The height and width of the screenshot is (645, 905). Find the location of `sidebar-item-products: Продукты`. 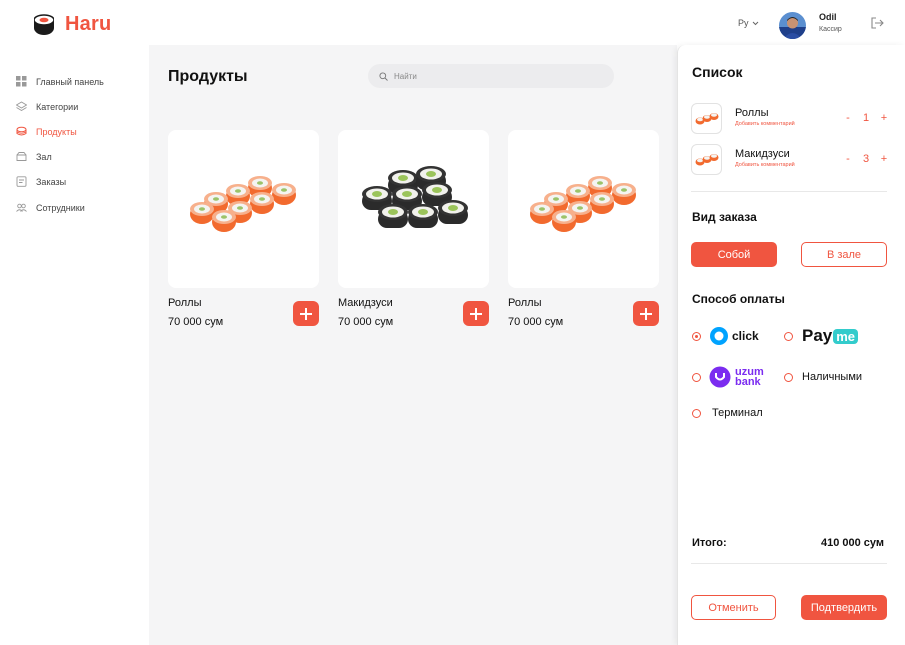

sidebar-item-products: Продукты is located at coordinates (46, 131).